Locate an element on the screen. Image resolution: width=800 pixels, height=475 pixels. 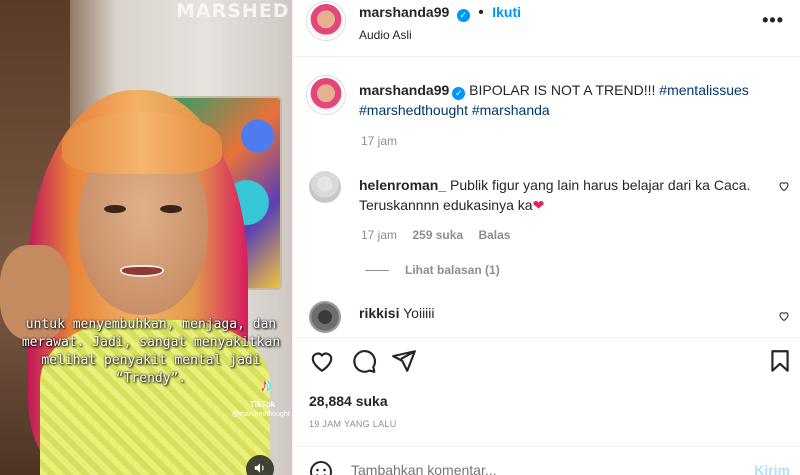
speaker-icon is located at coordinates (260, 465).